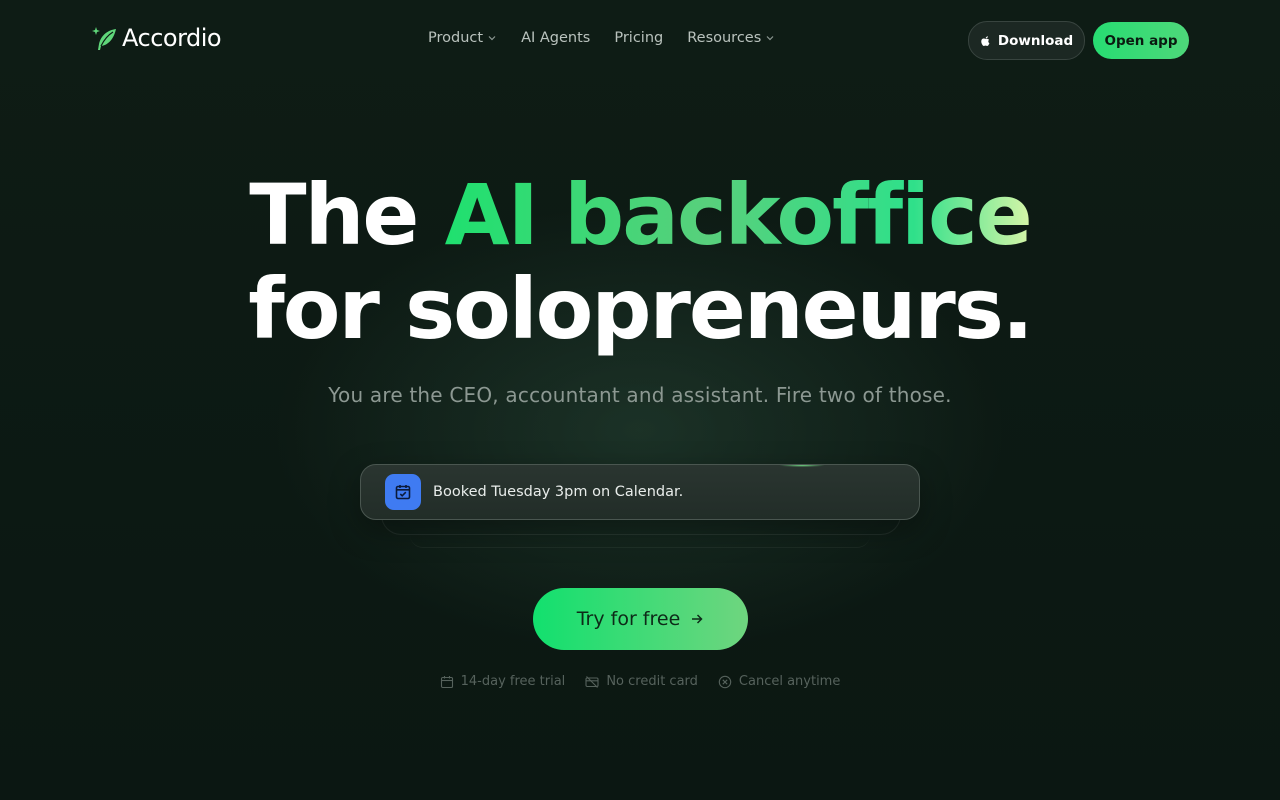 This screenshot has height=800, width=1280. What do you see at coordinates (1035, 40) in the screenshot?
I see `download-label: Download` at bounding box center [1035, 40].